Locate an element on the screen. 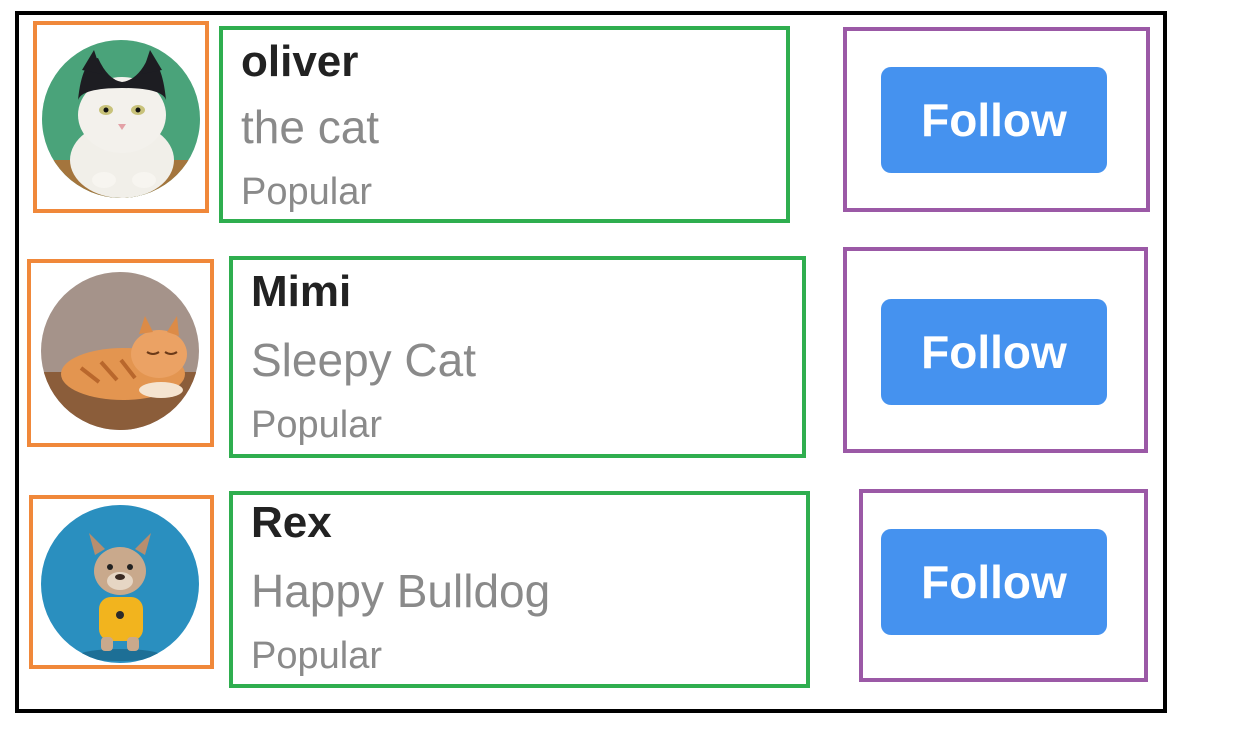  user-name: Mimi is located at coordinates (301, 292).